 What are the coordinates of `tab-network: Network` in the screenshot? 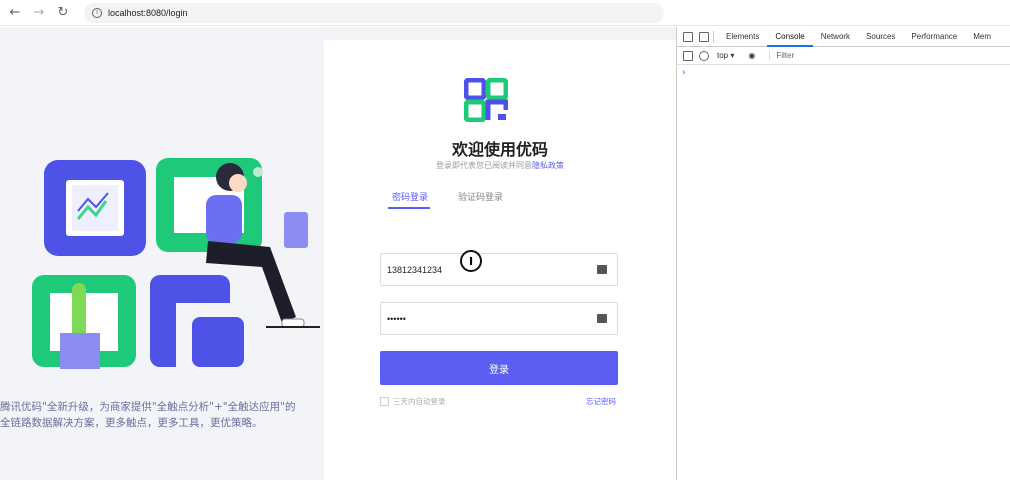 It's located at (835, 37).